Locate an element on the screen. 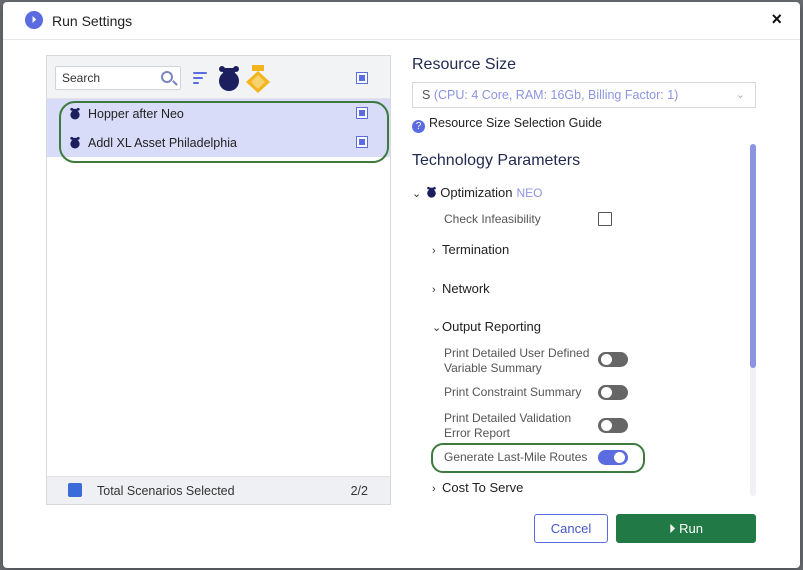 The height and width of the screenshot is (570, 803). termination-section: › Termination is located at coordinates (470, 249).